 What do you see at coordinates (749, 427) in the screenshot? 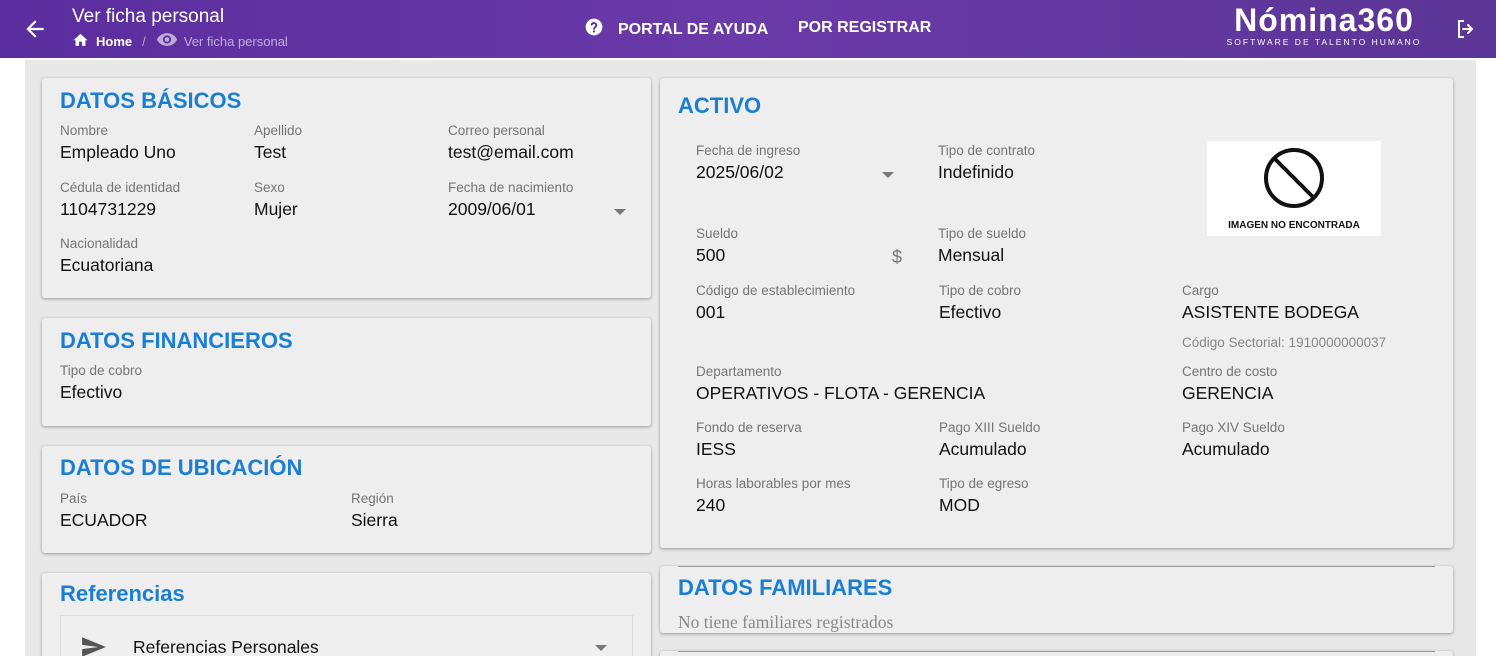
I see `fondo-reserva-label: Fondo de reserva` at bounding box center [749, 427].